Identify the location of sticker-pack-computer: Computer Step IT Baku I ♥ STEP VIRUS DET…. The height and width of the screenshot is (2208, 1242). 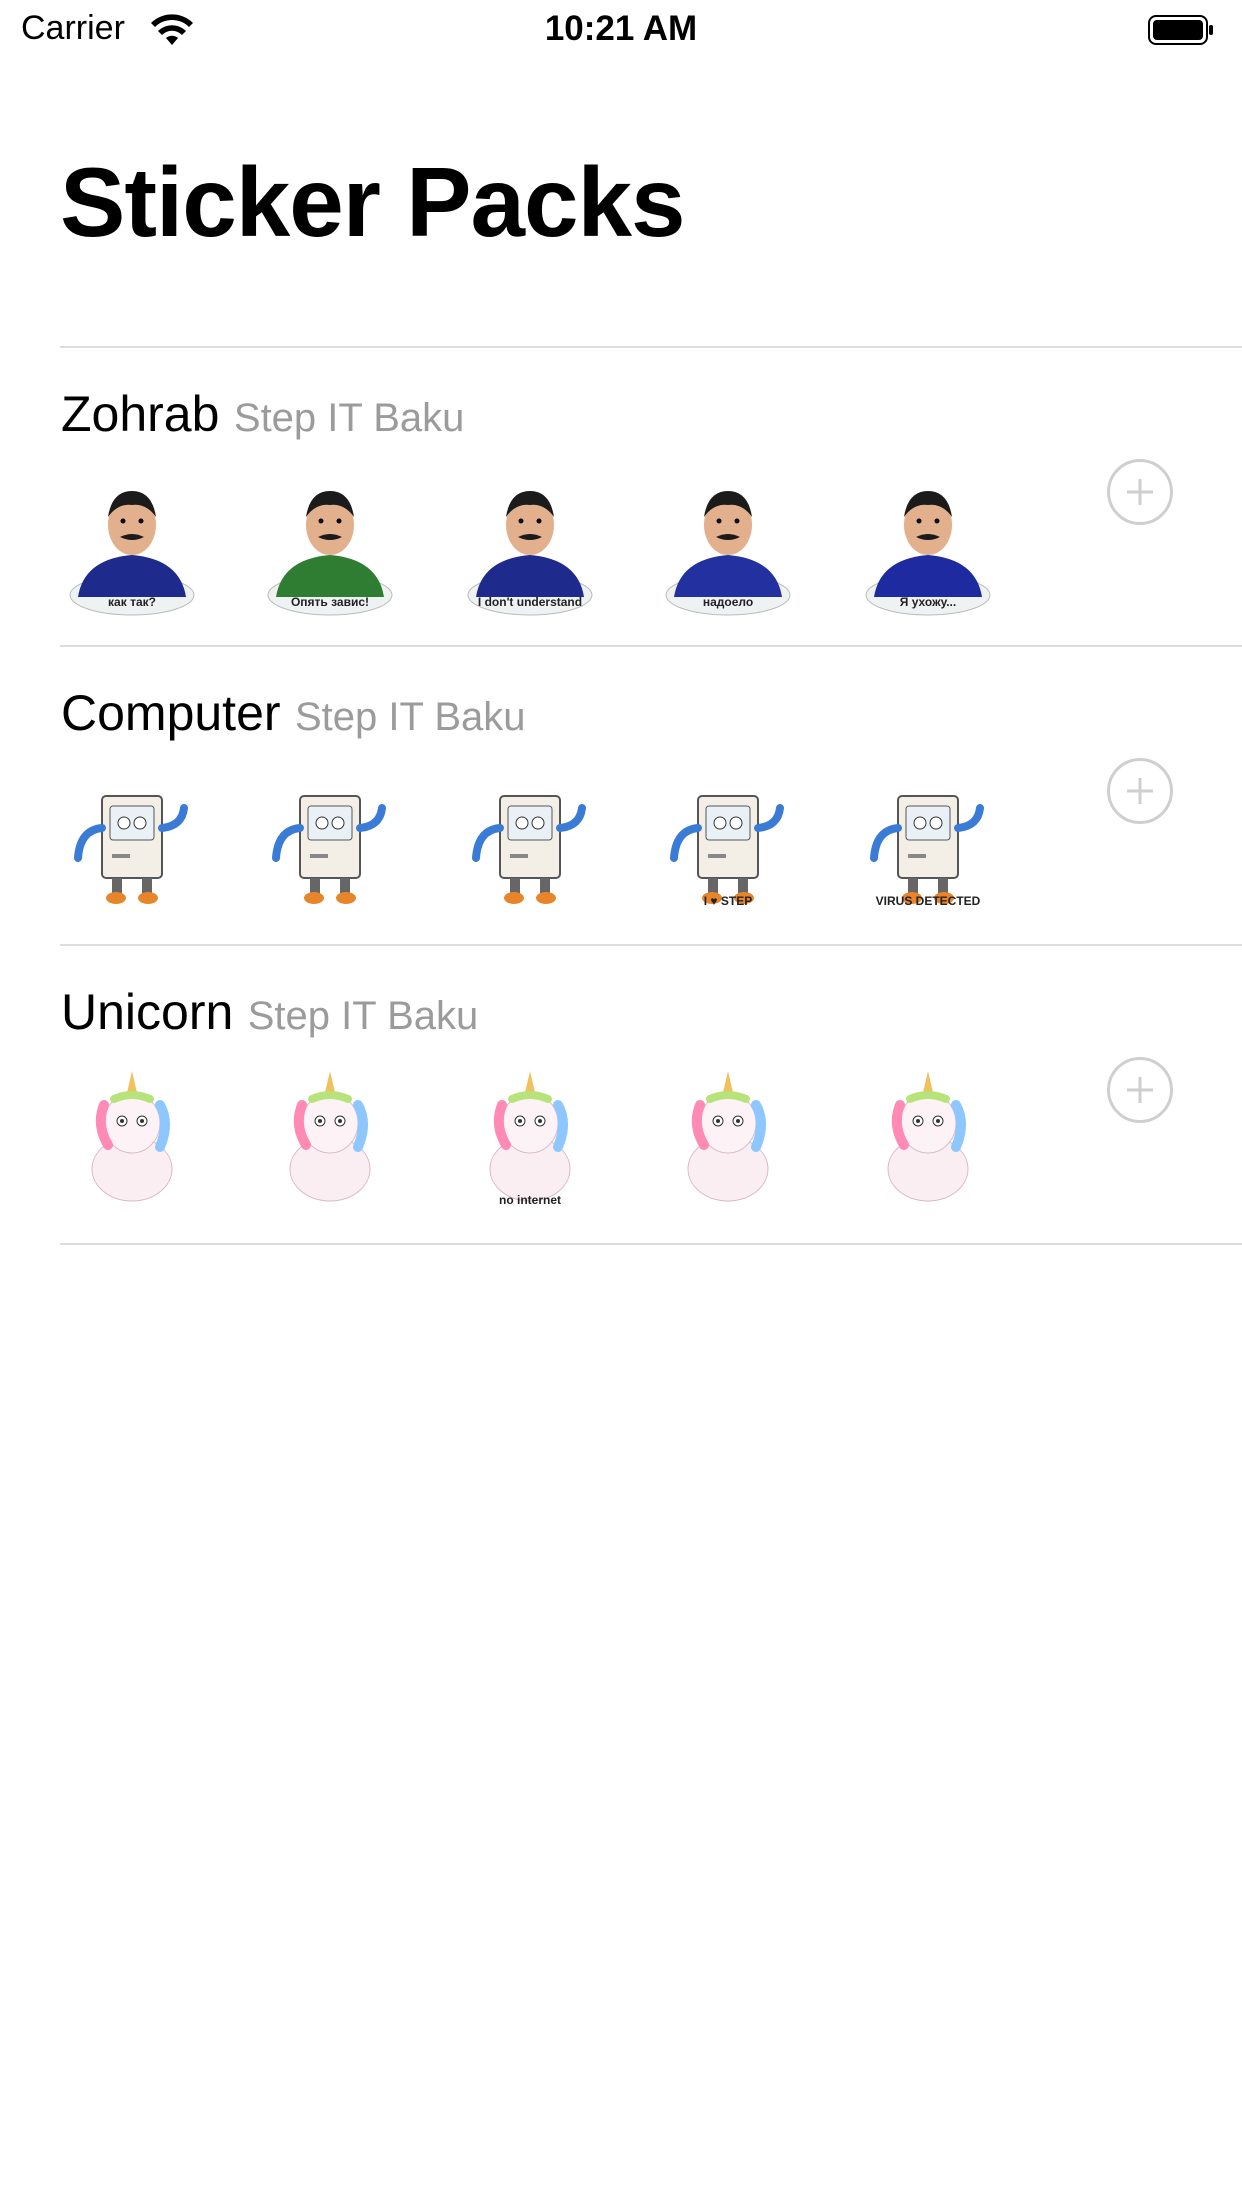
(621, 795).